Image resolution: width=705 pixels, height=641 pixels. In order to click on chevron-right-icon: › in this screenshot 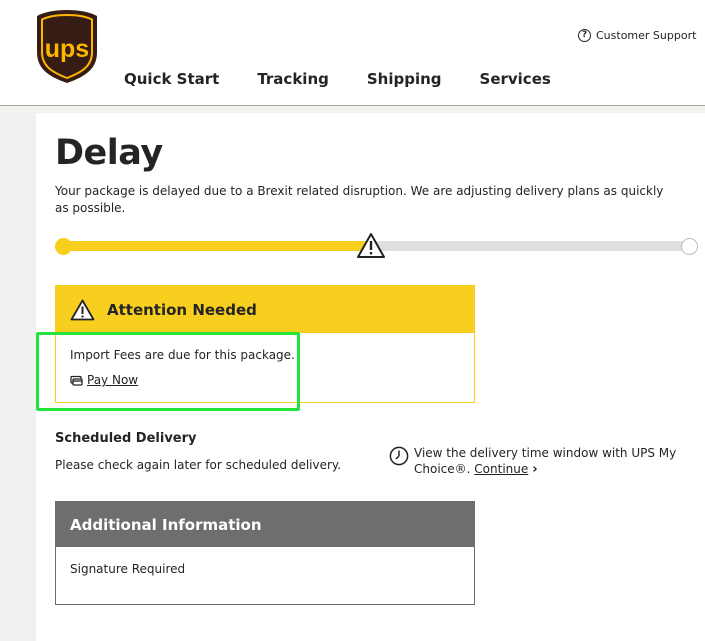, I will do `click(534, 469)`.